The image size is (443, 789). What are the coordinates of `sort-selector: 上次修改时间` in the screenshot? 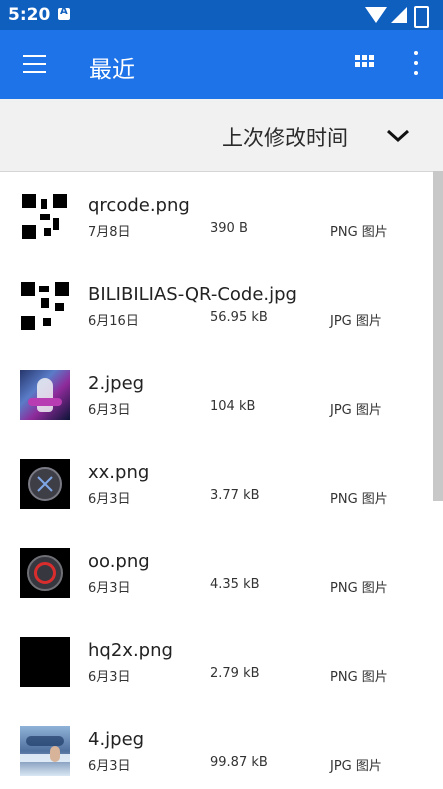 It's located at (221, 135).